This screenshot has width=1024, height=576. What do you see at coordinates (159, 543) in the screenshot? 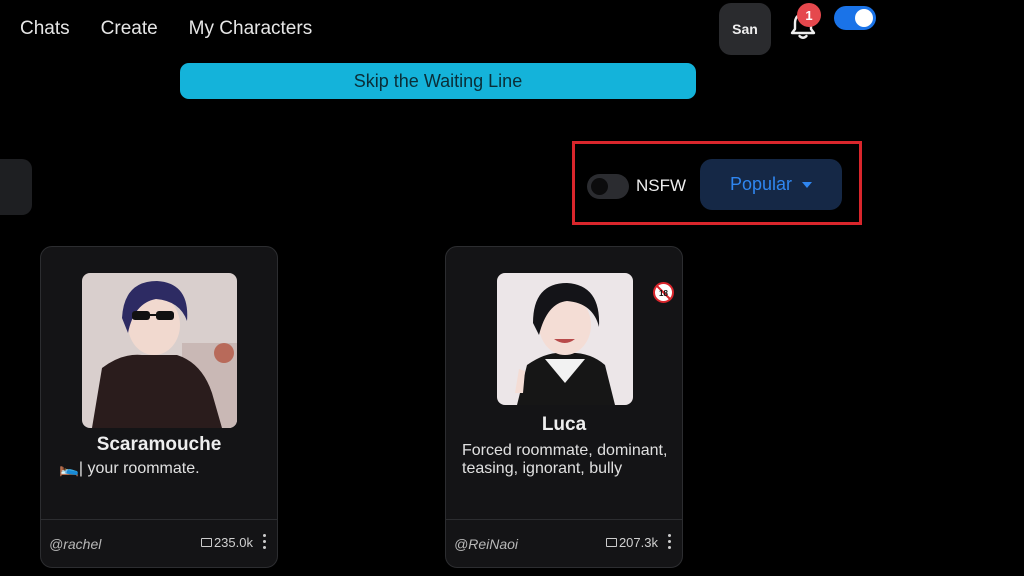
I see `card-footer: @rachel 235.0k` at bounding box center [159, 543].